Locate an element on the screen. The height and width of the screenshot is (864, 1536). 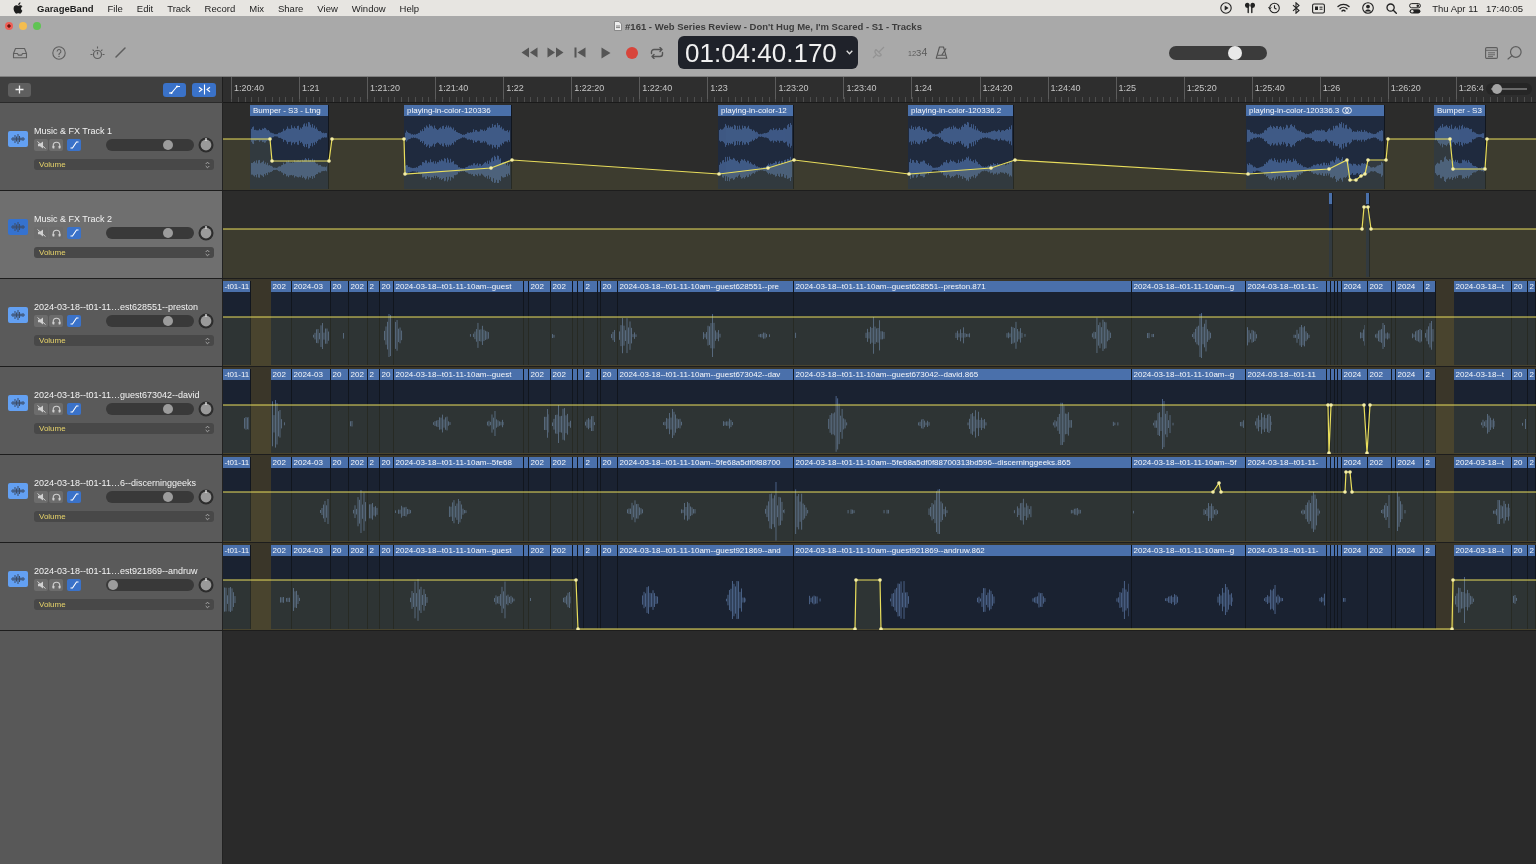
master-volume-slider is located at coordinates (1218, 52).